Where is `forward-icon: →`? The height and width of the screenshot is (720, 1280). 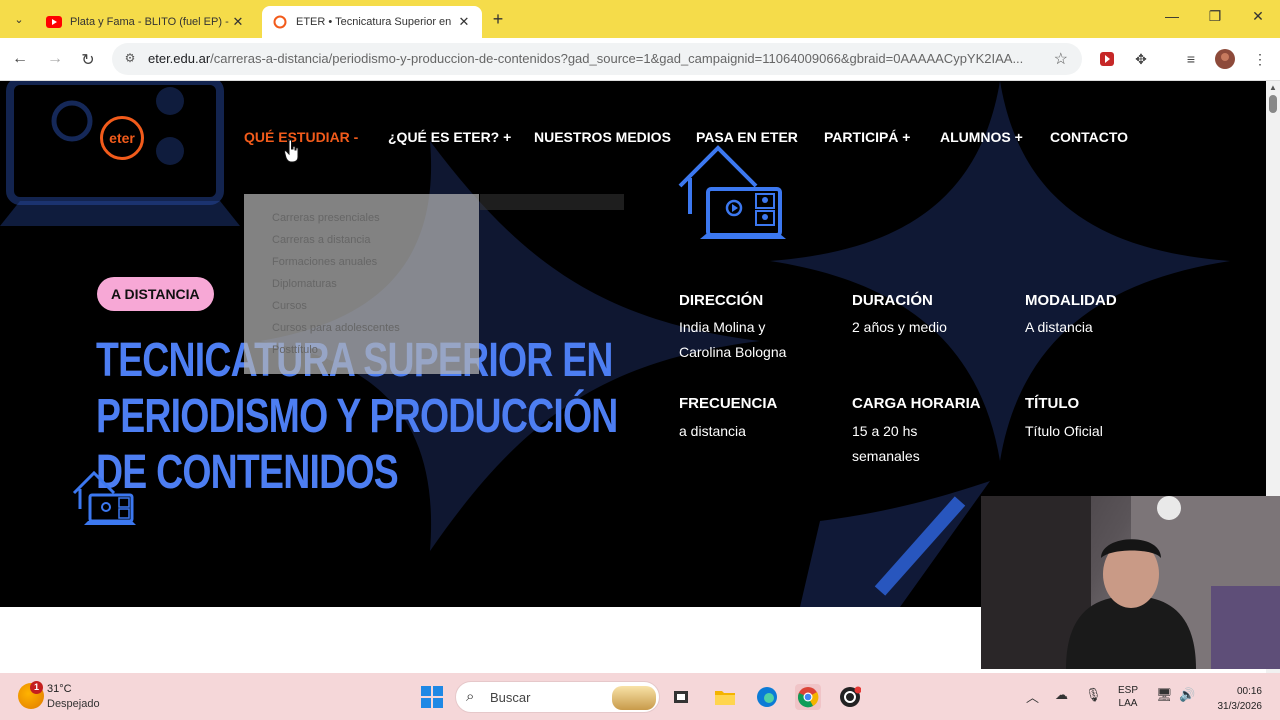 forward-icon: → is located at coordinates (55, 59).